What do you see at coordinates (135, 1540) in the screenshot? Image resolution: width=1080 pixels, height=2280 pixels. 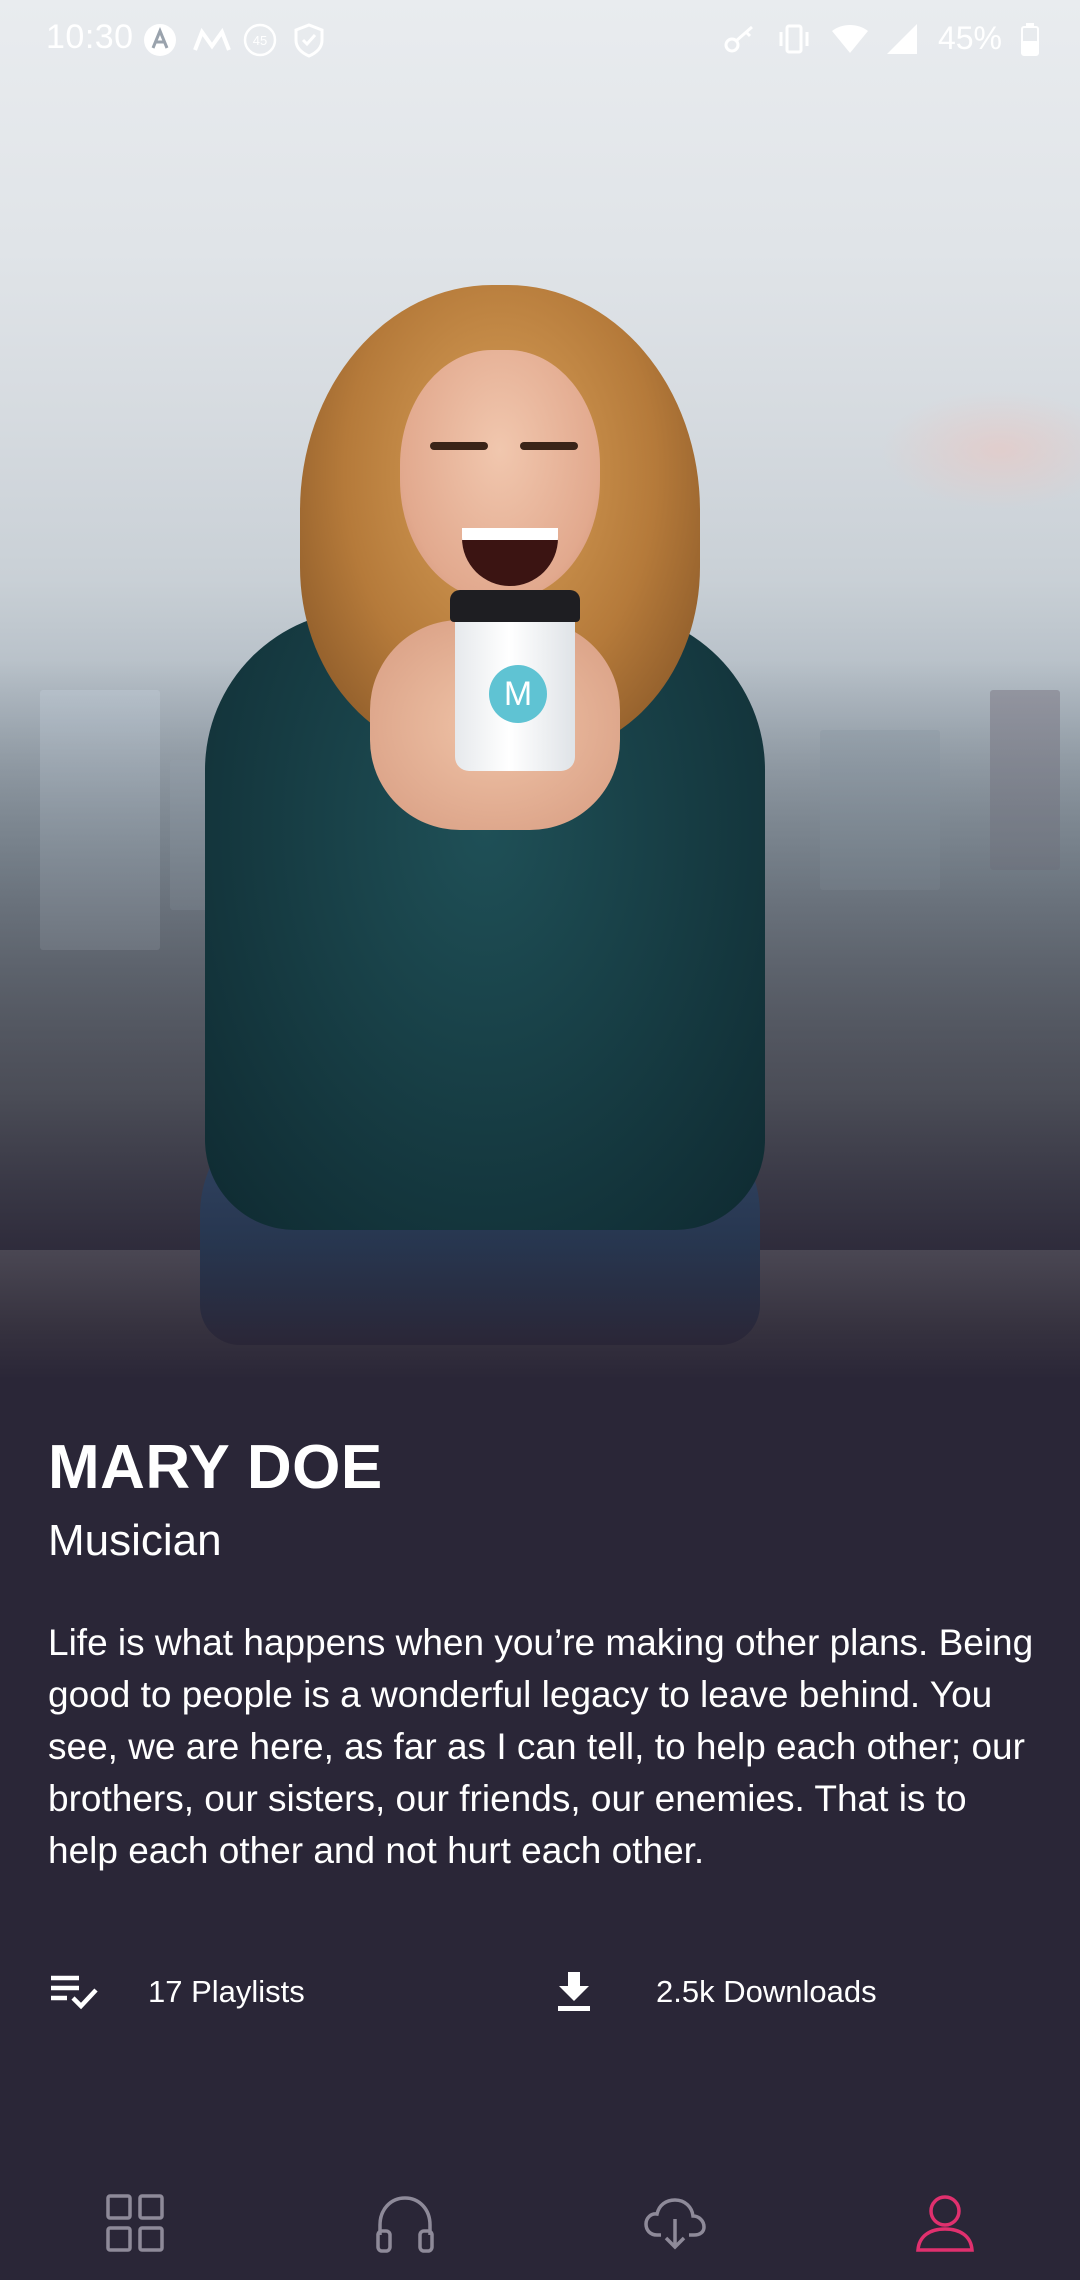 I see `profile-role: Musician` at bounding box center [135, 1540].